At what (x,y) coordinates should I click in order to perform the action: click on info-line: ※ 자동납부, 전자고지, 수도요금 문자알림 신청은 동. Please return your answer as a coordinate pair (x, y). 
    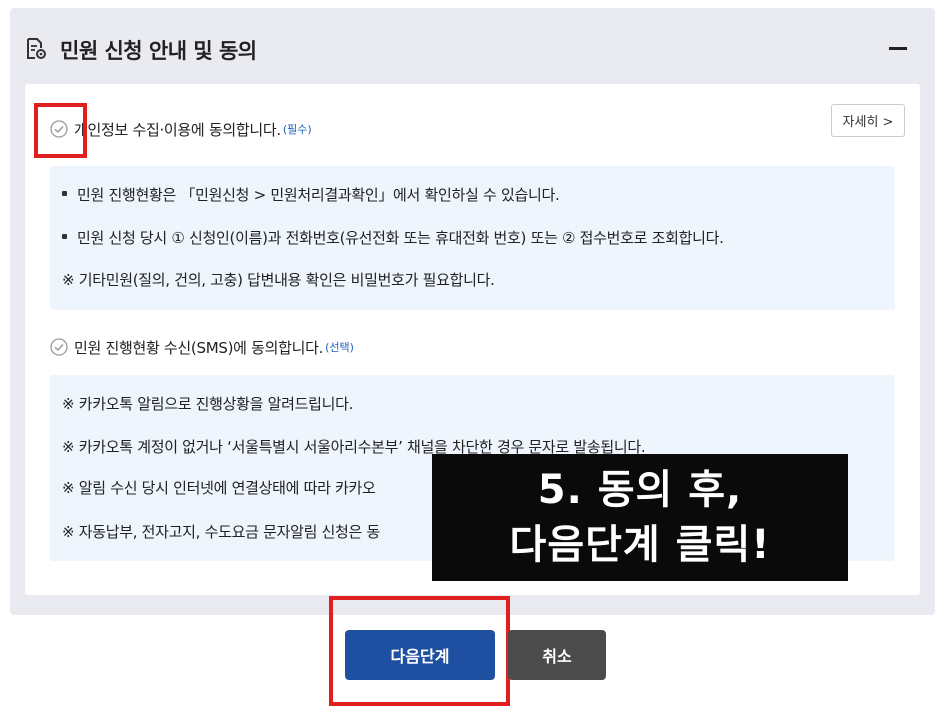
    Looking at the image, I should click on (221, 532).